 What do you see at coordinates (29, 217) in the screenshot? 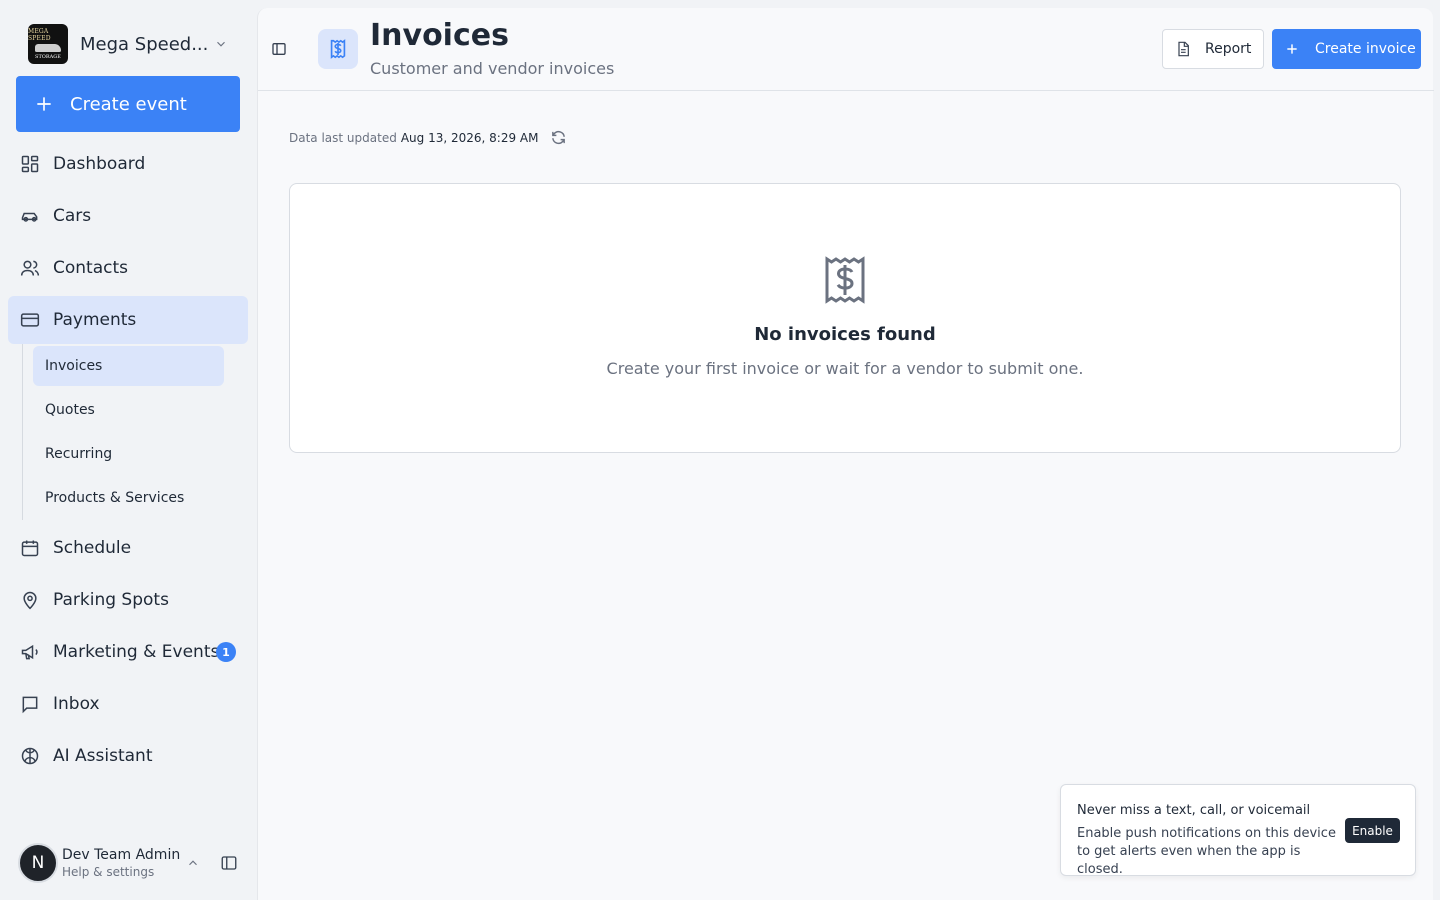
I see `car-icon` at bounding box center [29, 217].